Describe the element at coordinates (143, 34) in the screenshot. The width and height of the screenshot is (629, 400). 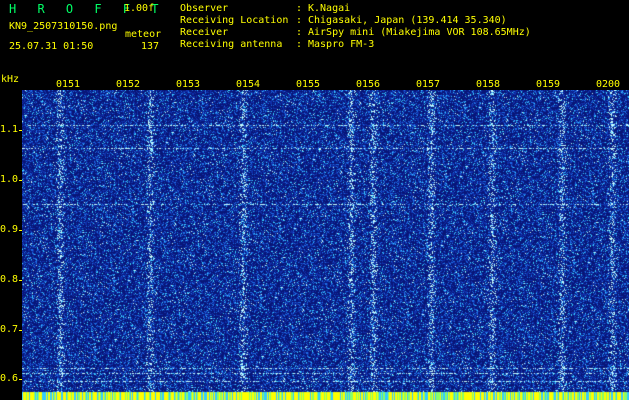
I see `meteor-label: meteor` at that location.